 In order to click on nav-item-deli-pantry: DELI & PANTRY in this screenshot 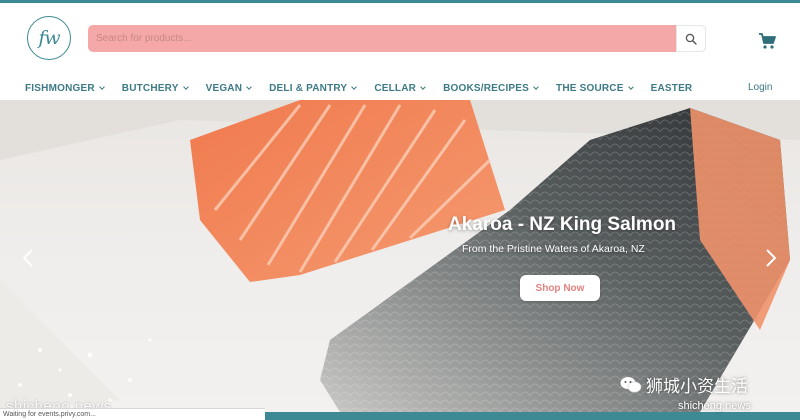, I will do `click(313, 88)`.